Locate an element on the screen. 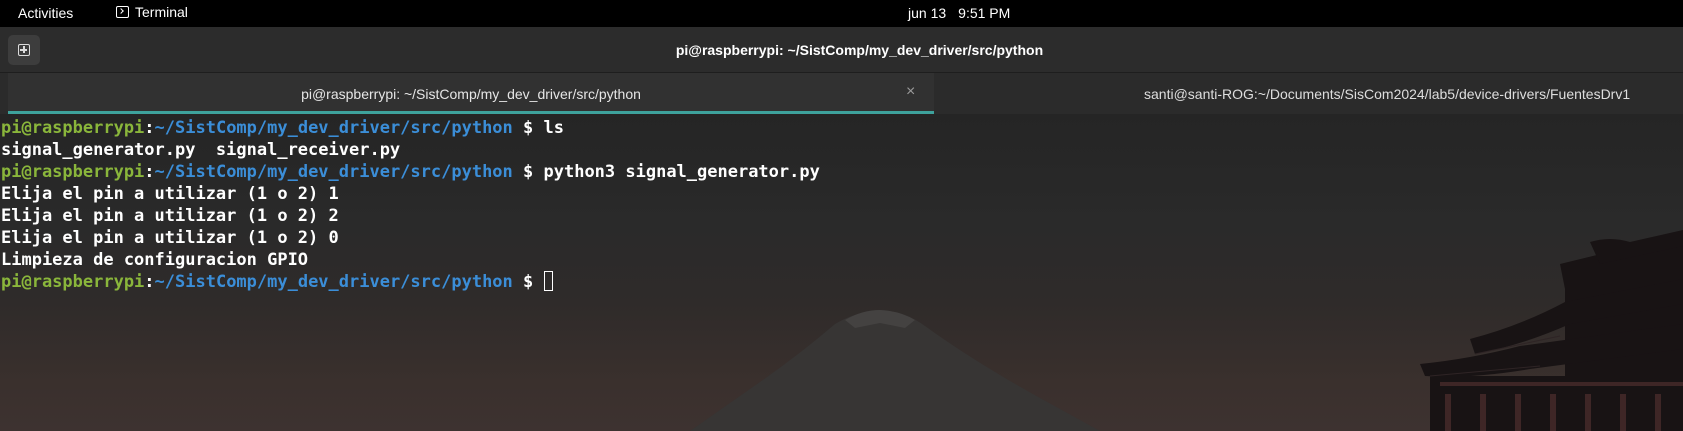 The image size is (1683, 431). terminal-output-line: Elija el pin a utilizar (1 o 2) 1 is located at coordinates (170, 194).